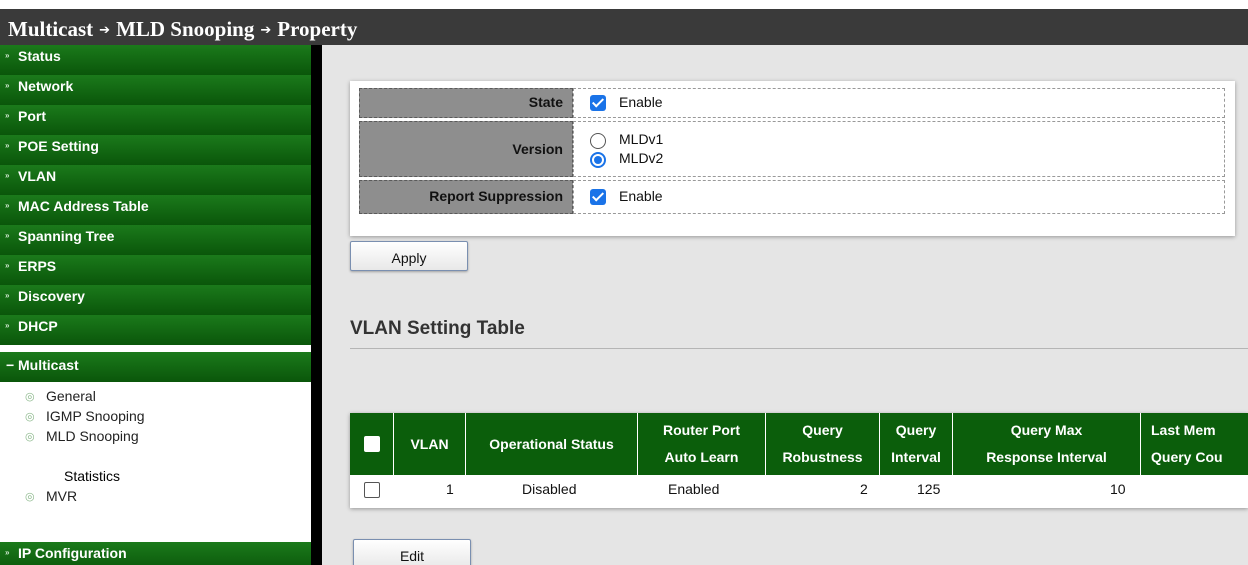  Describe the element at coordinates (1047, 444) in the screenshot. I see `header-query-max-response-interval: Query Max Response Interval` at that location.